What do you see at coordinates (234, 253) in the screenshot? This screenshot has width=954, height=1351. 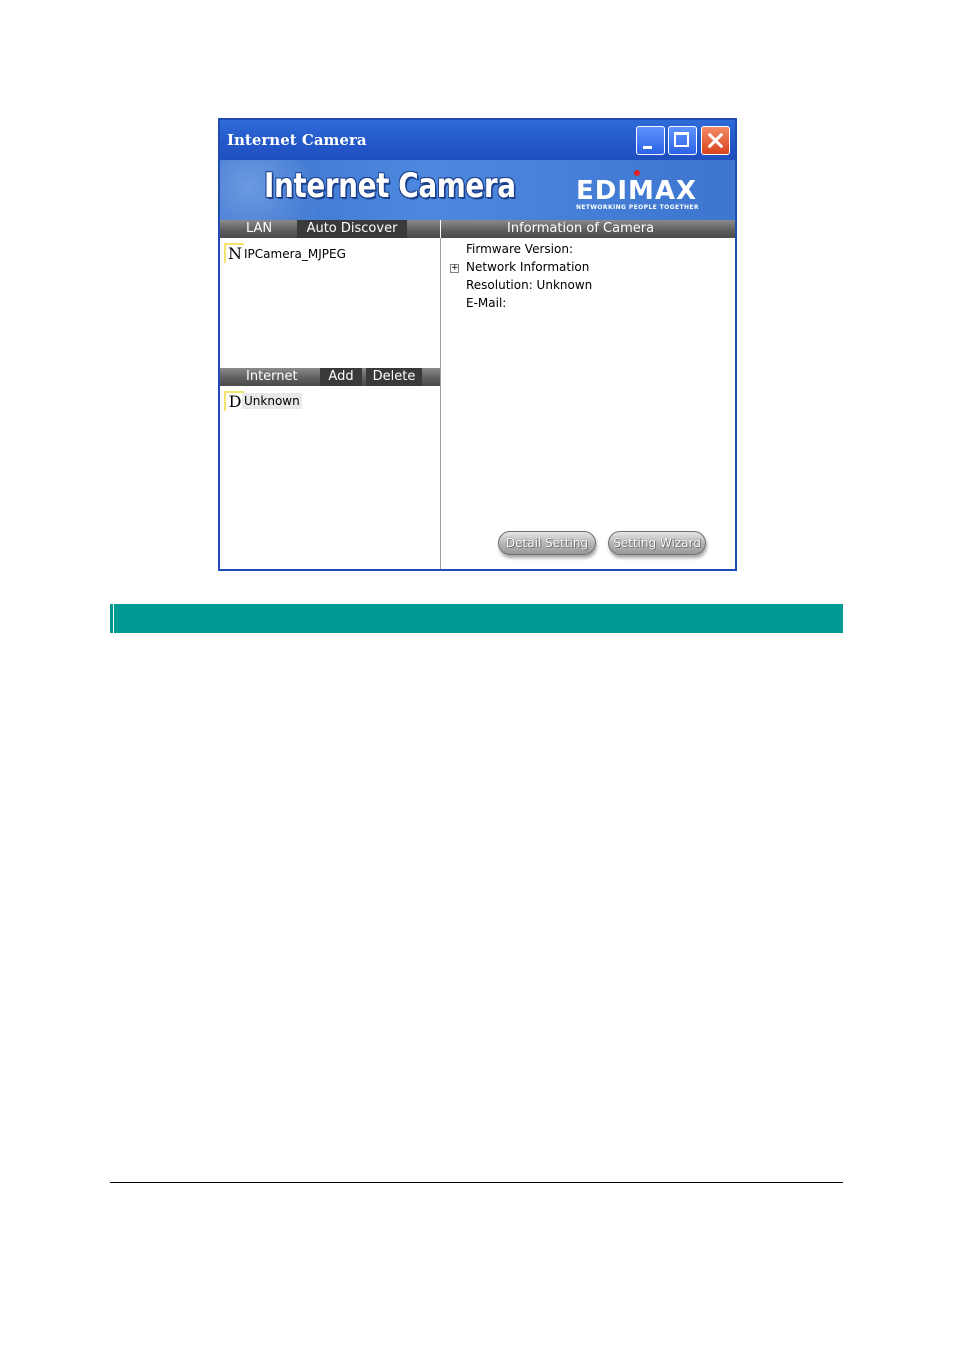 I see `lan-item-letter: N` at bounding box center [234, 253].